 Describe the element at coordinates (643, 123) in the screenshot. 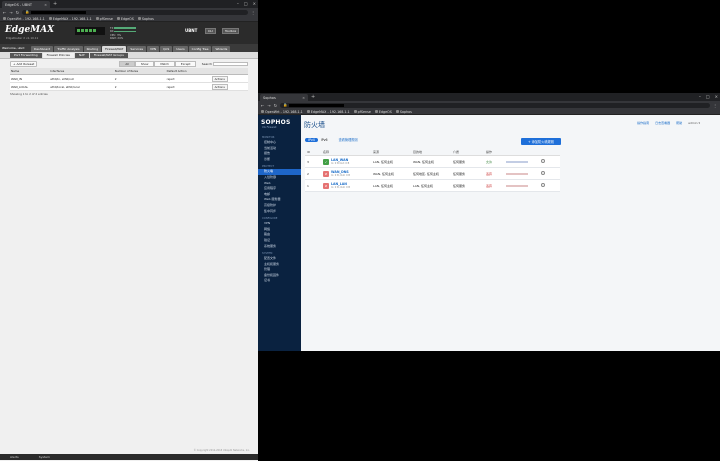

I see `how-to-link: 操作指南` at that location.